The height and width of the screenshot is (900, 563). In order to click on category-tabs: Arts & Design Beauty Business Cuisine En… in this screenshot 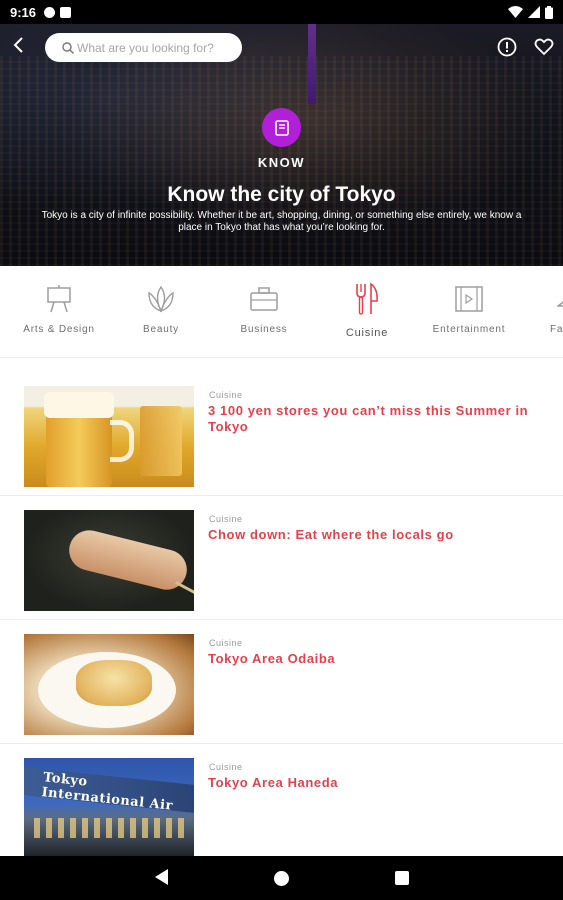, I will do `click(281, 312)`.